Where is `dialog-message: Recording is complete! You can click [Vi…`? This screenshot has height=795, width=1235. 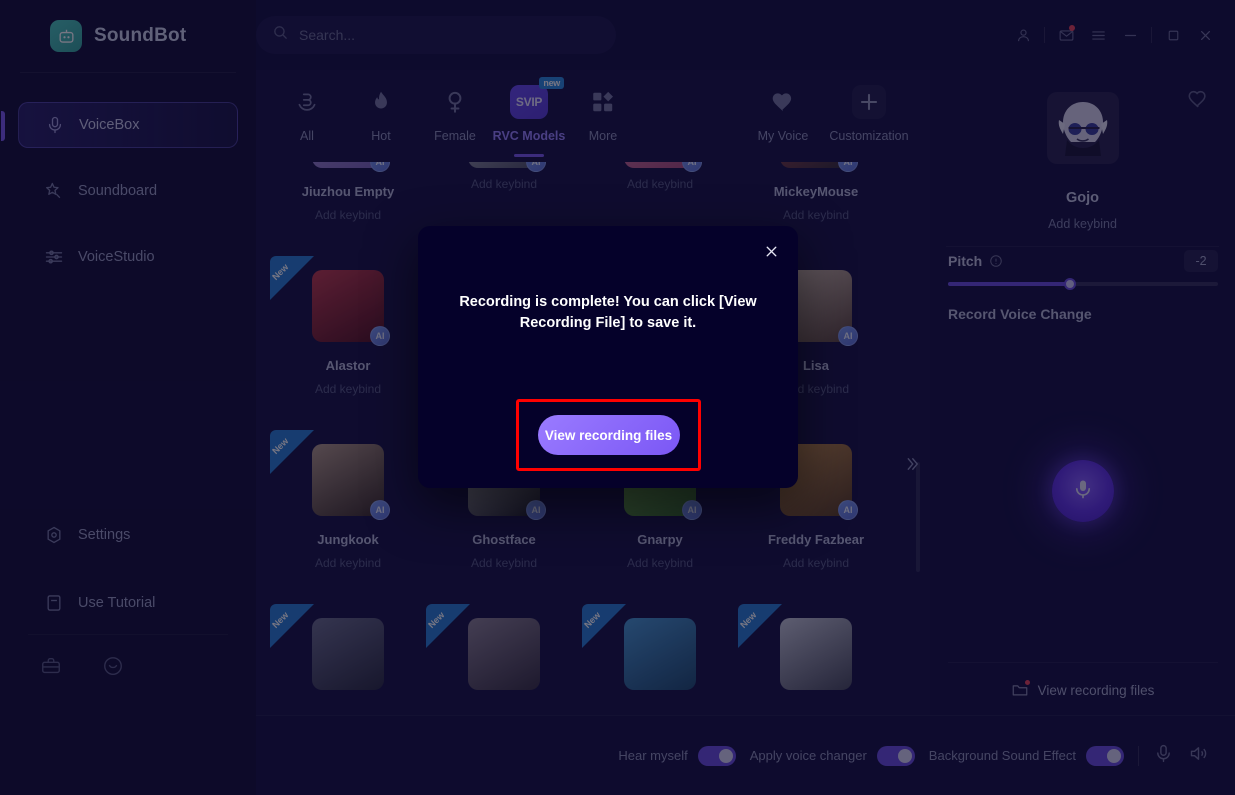
dialog-message: Recording is complete! You can click [Vi… is located at coordinates (608, 313).